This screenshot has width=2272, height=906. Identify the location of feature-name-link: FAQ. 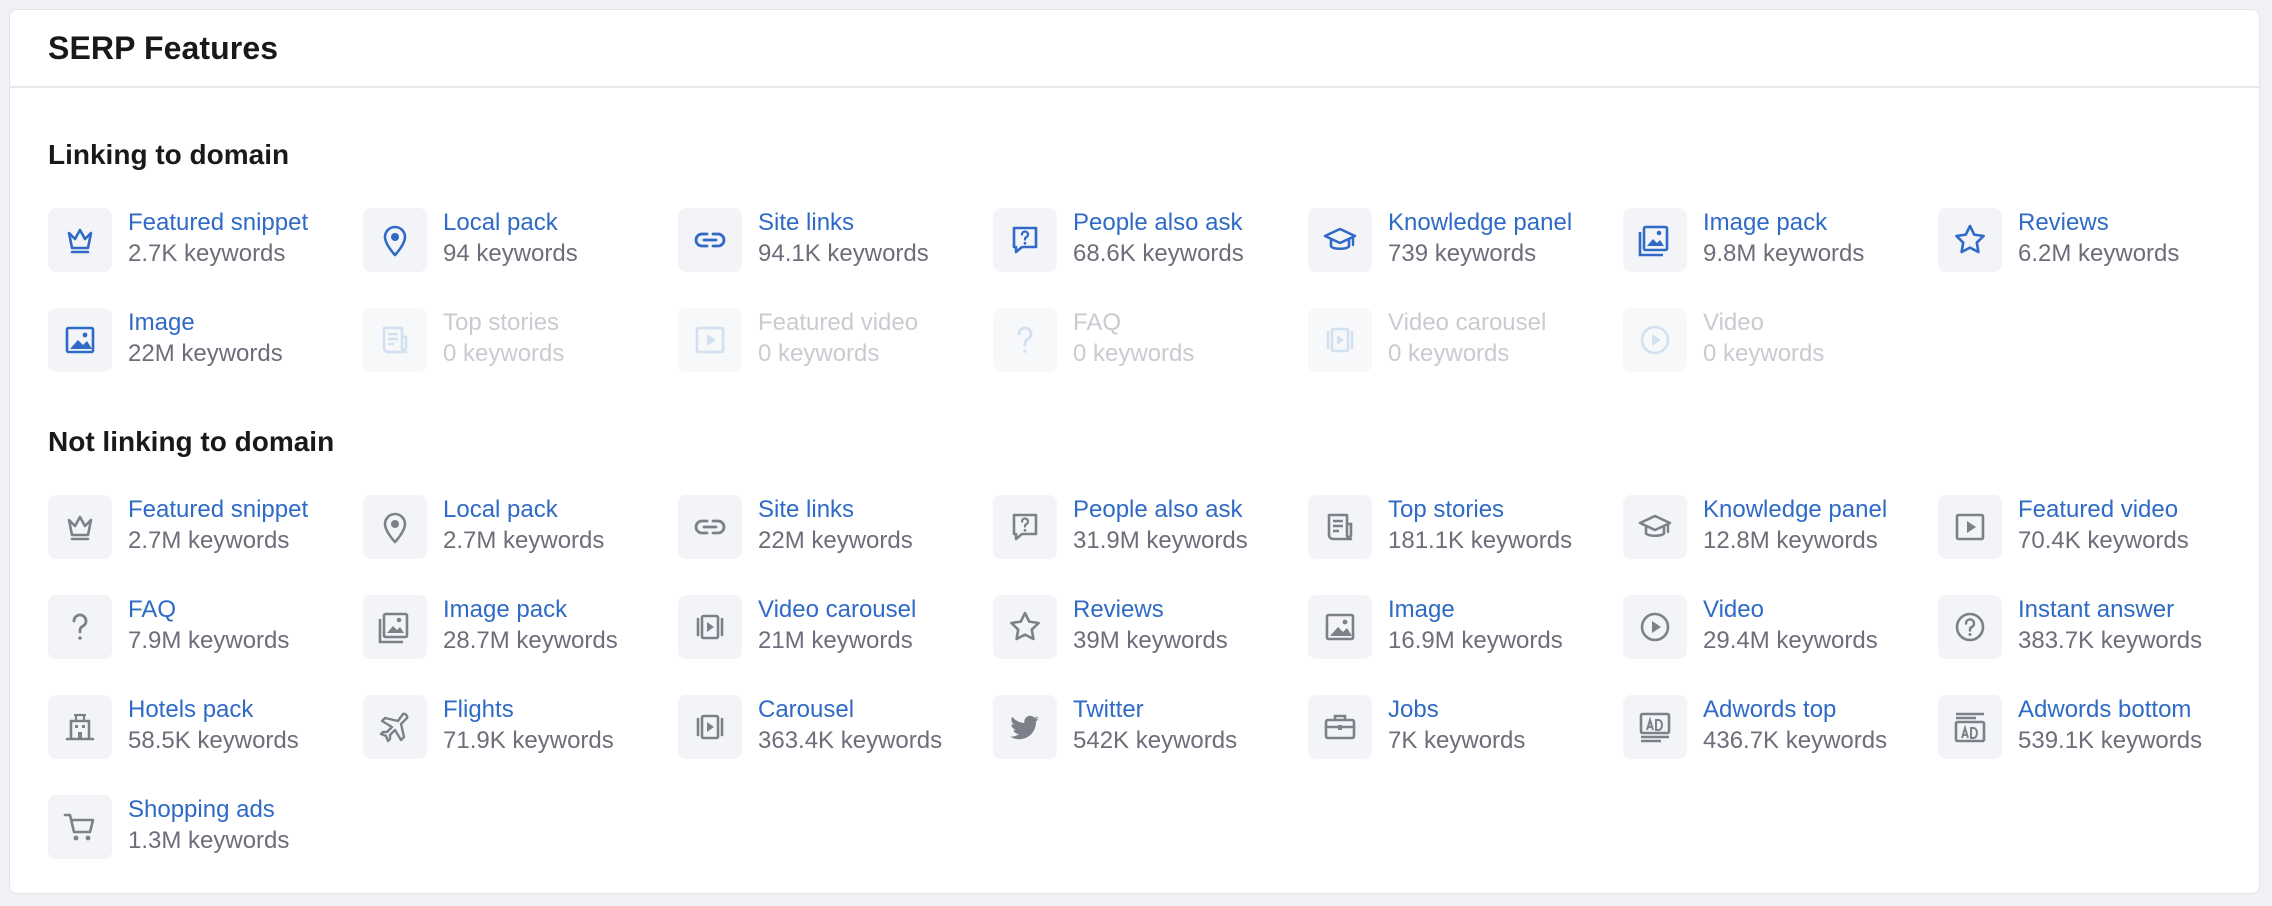
(208, 610).